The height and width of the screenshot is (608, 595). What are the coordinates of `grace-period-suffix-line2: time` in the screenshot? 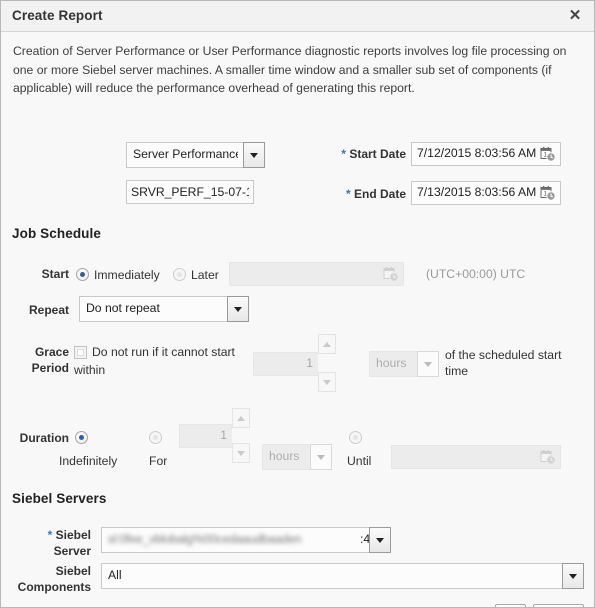 It's located at (457, 371).